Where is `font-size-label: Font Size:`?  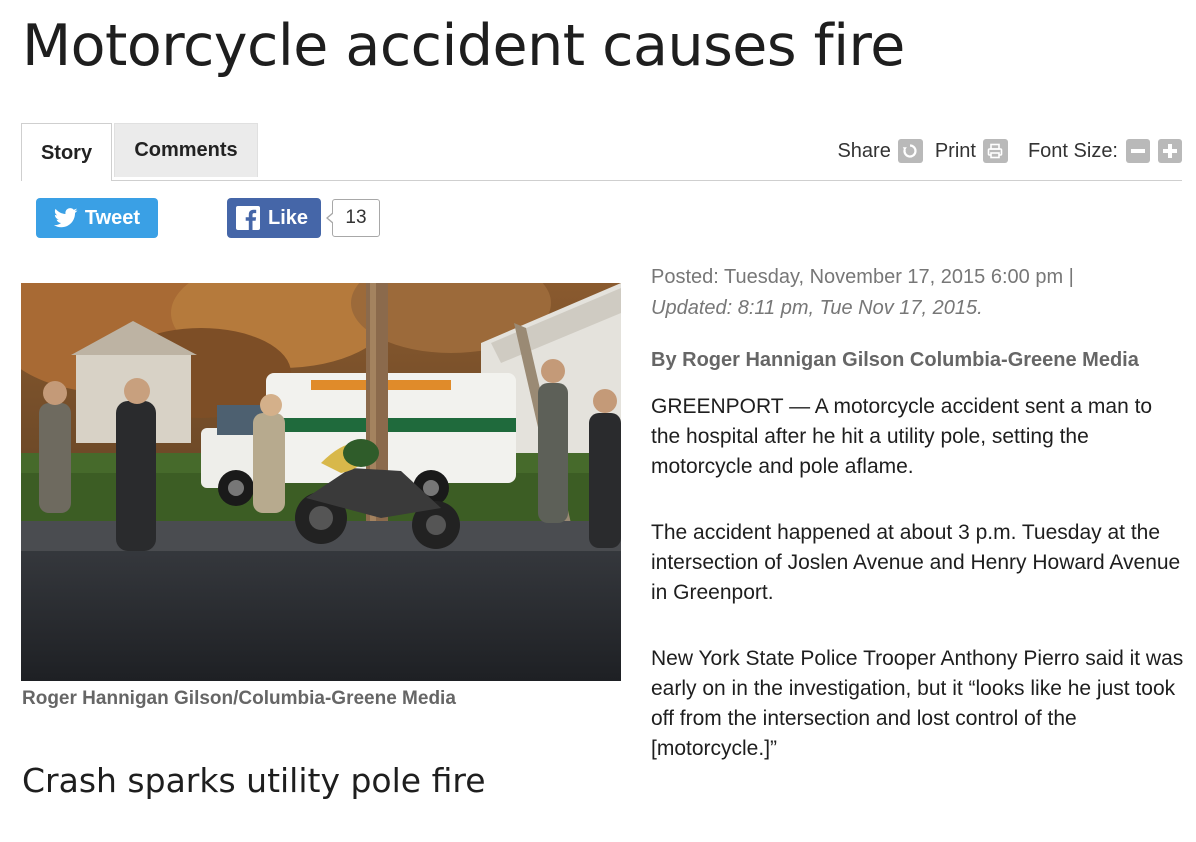
font-size-label: Font Size: is located at coordinates (1072, 150).